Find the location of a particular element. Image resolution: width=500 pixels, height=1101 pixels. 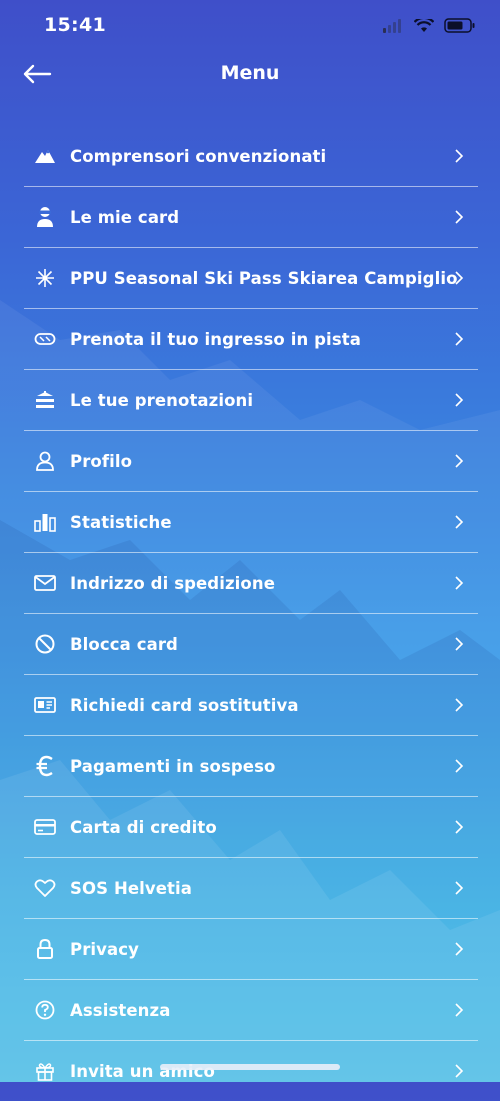

menu-item-sos-helvetia: SOS Helvetia is located at coordinates (251, 888).